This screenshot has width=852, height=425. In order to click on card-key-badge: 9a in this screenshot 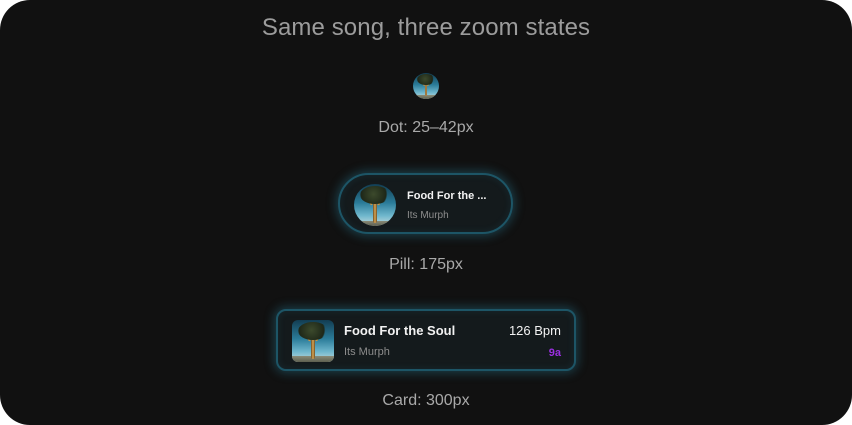, I will do `click(554, 353)`.